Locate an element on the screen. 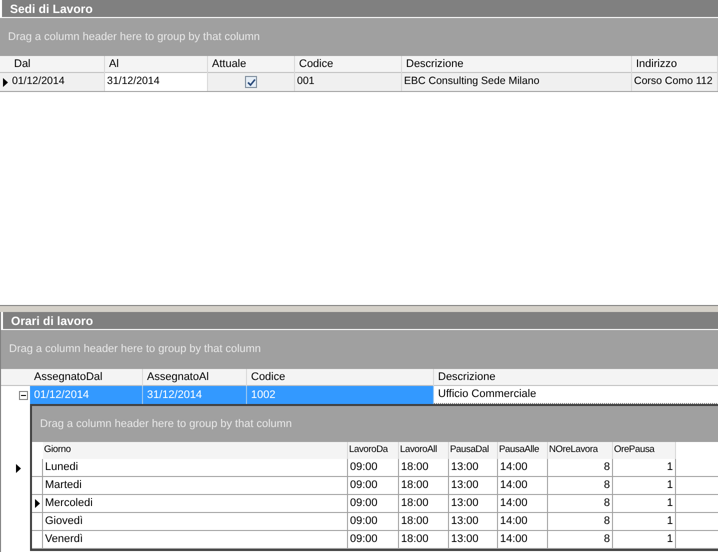 The height and width of the screenshot is (552, 718). checkbox is located at coordinates (251, 82).